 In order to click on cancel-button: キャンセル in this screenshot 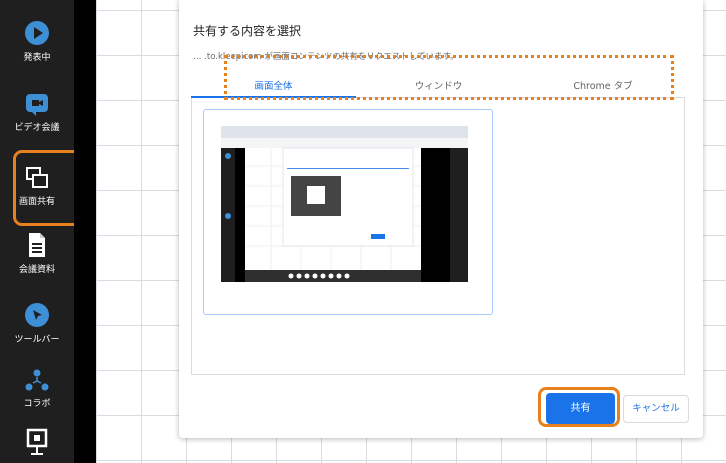, I will do `click(656, 409)`.